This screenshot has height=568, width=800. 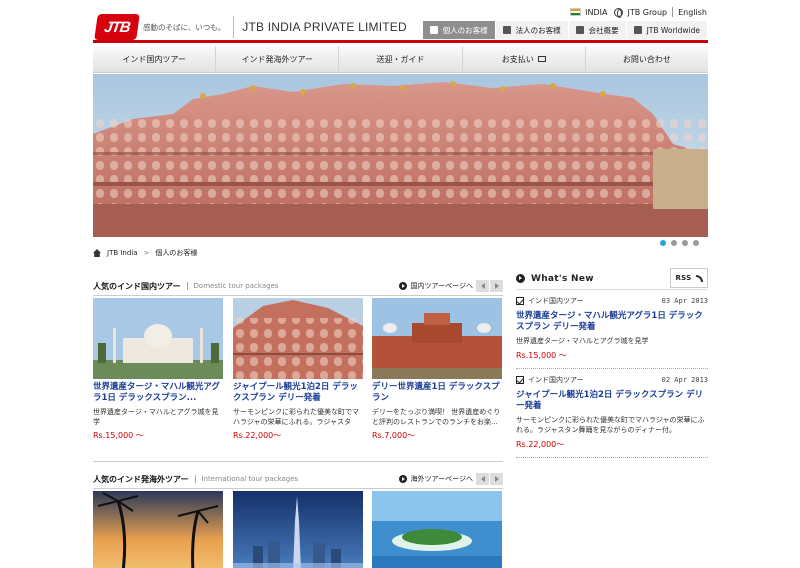 What do you see at coordinates (400, 41) in the screenshot?
I see `header-accent-line` at bounding box center [400, 41].